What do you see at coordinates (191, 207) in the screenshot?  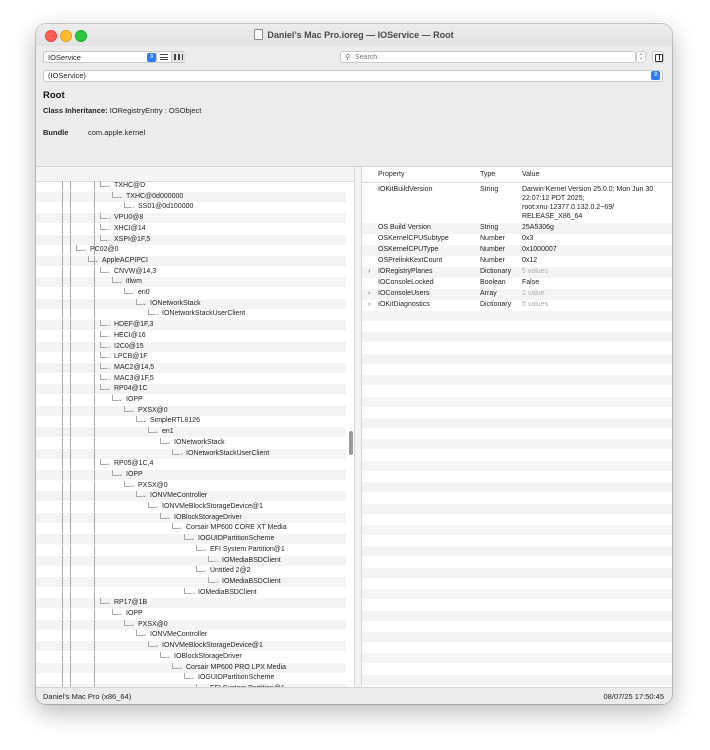 I see `tree-row: → SS01@0d100000` at bounding box center [191, 207].